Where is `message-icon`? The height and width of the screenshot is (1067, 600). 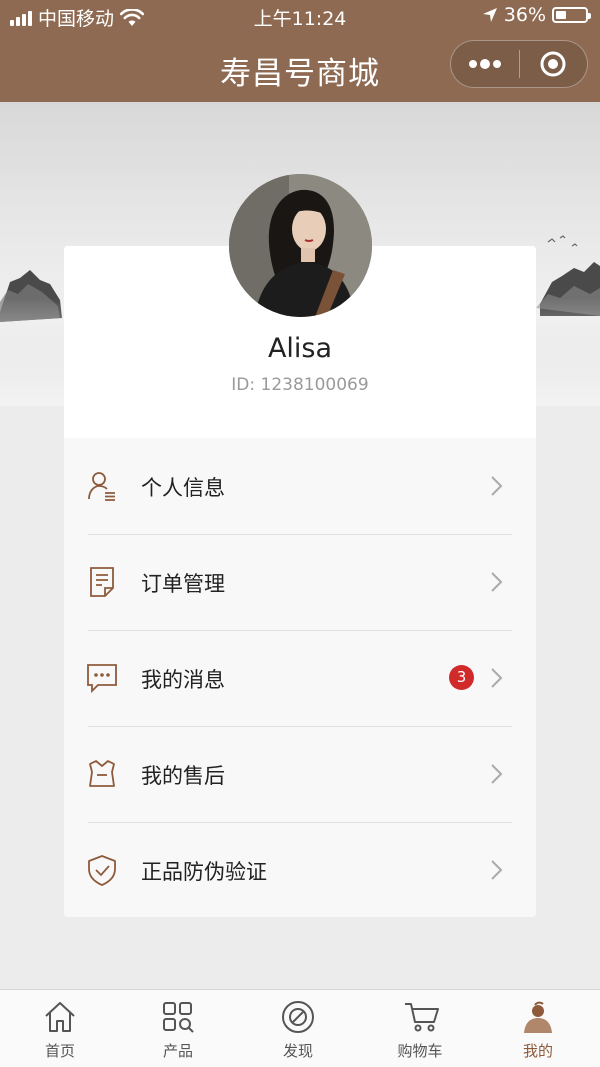
message-icon is located at coordinates (102, 679).